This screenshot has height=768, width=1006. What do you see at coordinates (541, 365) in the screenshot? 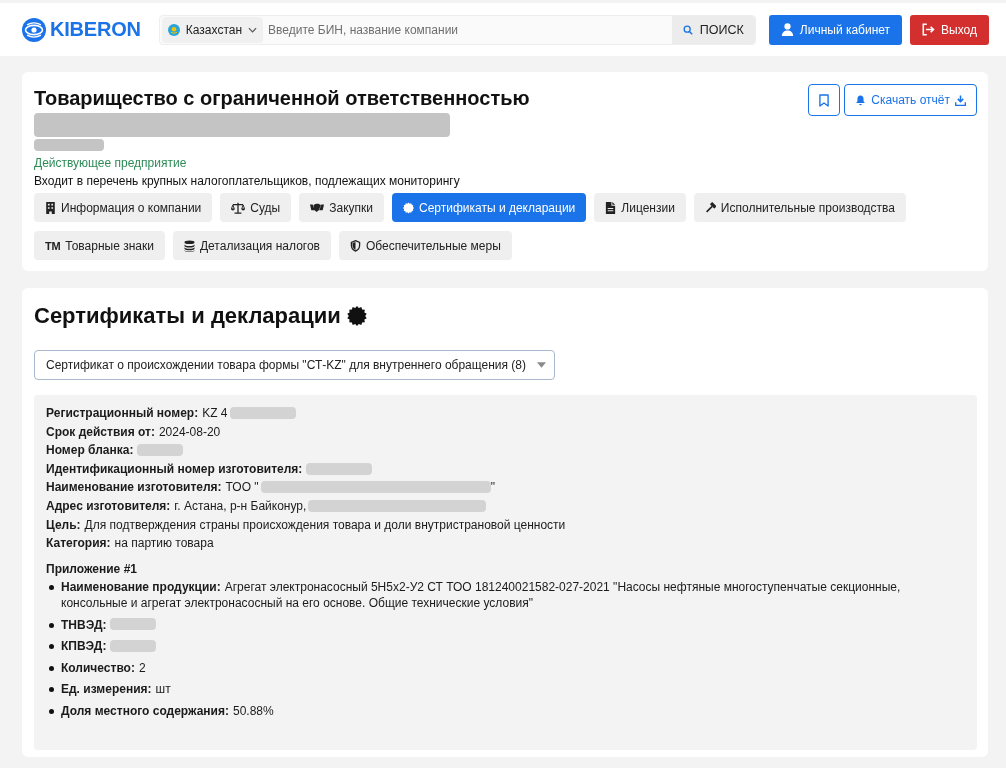
I see `caret-icon` at bounding box center [541, 365].